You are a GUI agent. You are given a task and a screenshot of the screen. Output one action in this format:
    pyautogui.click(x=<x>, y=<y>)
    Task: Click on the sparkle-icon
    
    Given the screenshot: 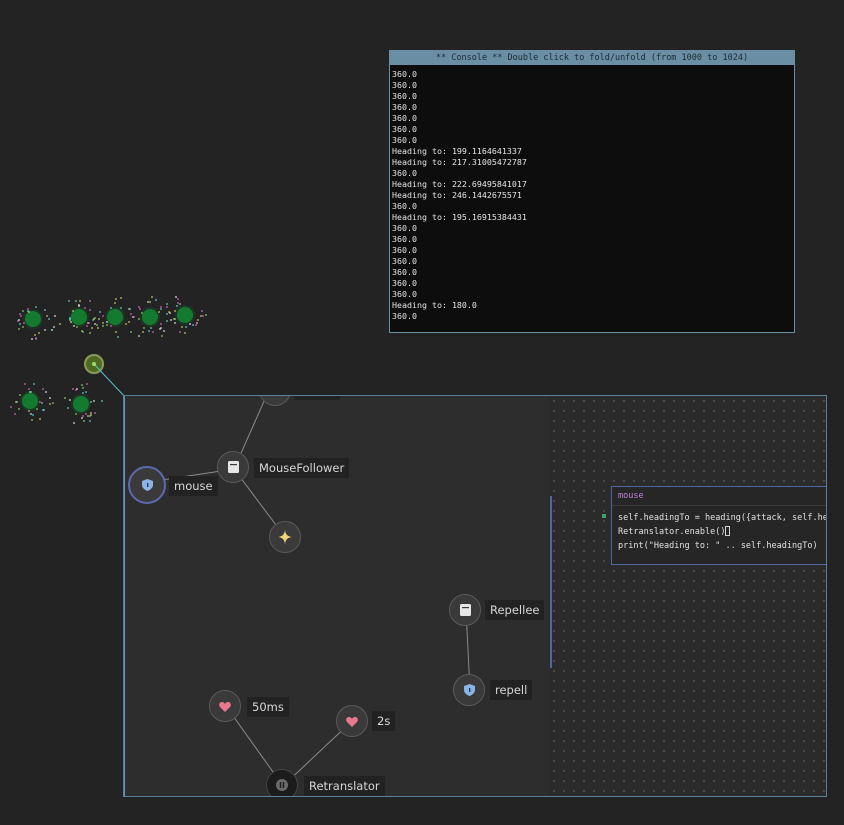 What is the action you would take?
    pyautogui.click(x=285, y=537)
    